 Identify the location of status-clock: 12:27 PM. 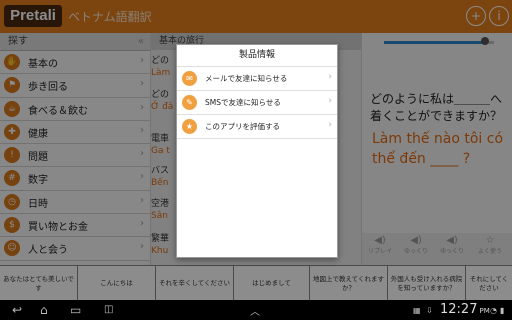
(465, 309).